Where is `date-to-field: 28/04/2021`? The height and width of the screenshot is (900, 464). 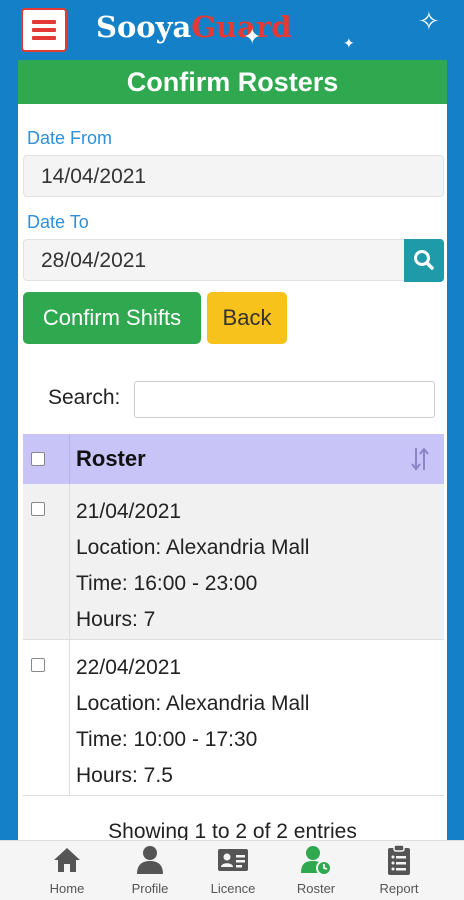
date-to-field: 28/04/2021 is located at coordinates (214, 260).